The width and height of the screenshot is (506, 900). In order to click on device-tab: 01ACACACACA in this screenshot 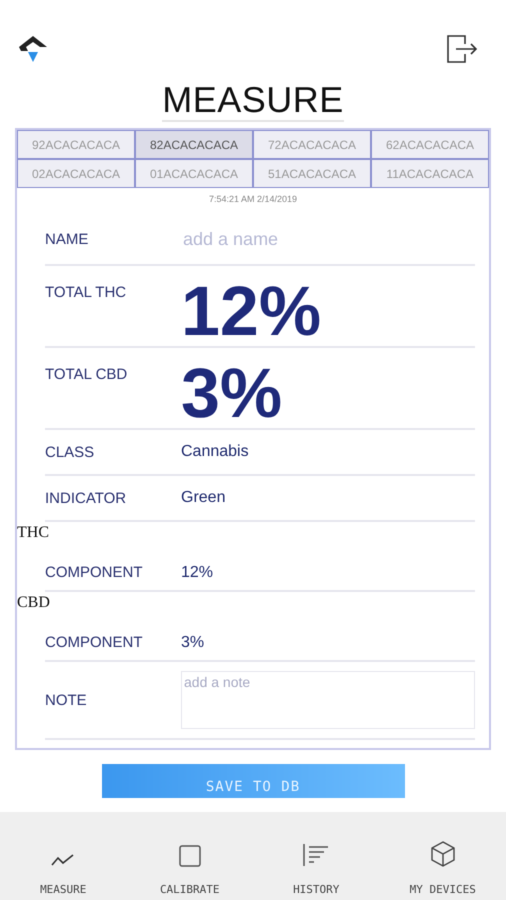, I will do `click(194, 173)`.